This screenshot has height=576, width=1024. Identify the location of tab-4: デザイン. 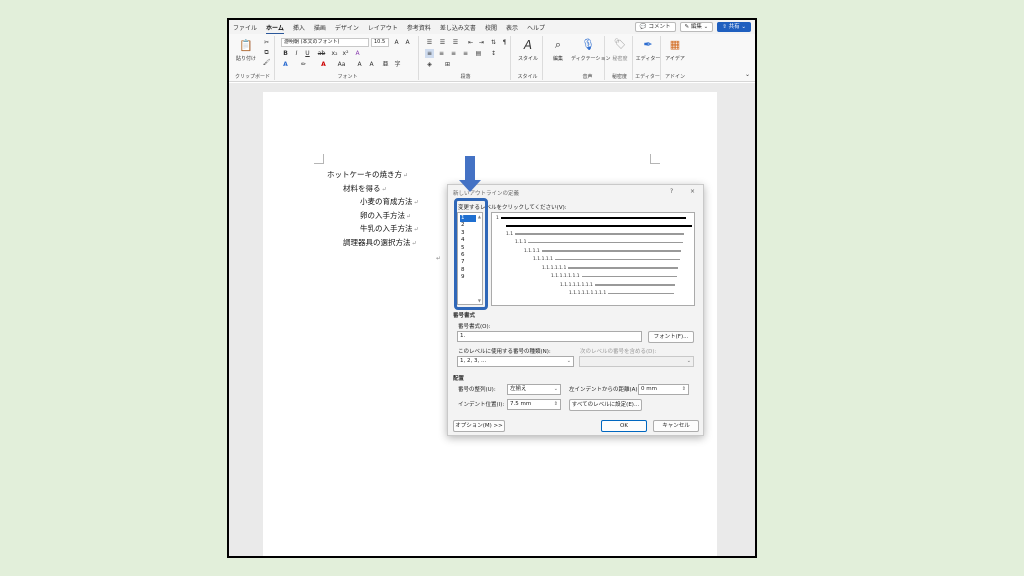
(347, 27).